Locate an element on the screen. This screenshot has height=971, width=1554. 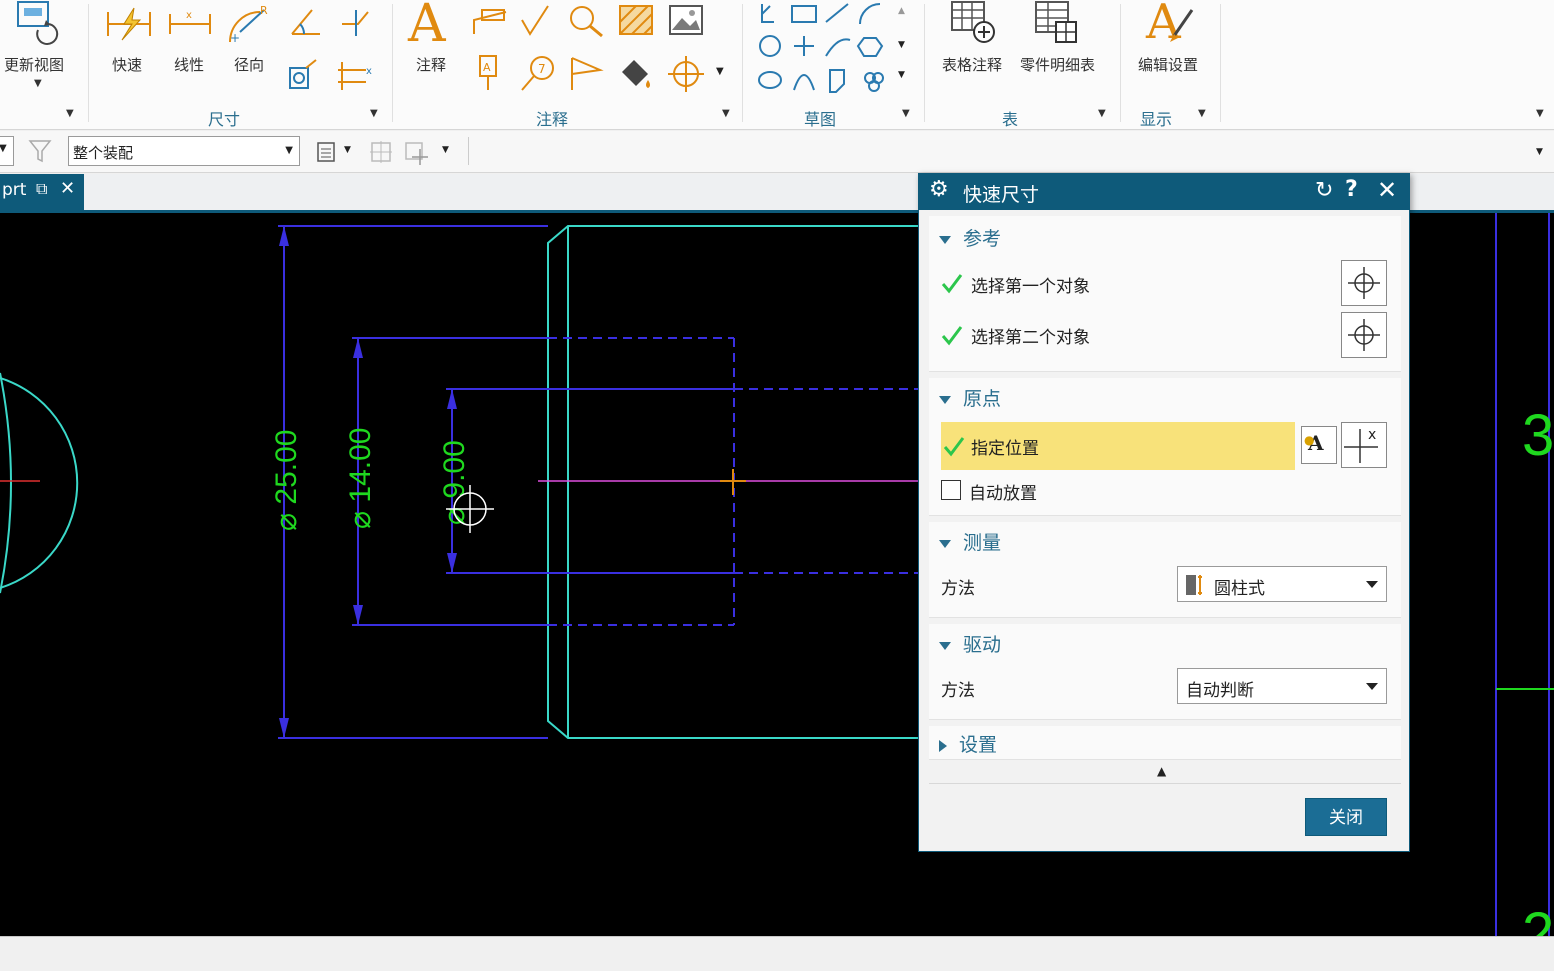
selection-scope-icon is located at coordinates (328, 152).